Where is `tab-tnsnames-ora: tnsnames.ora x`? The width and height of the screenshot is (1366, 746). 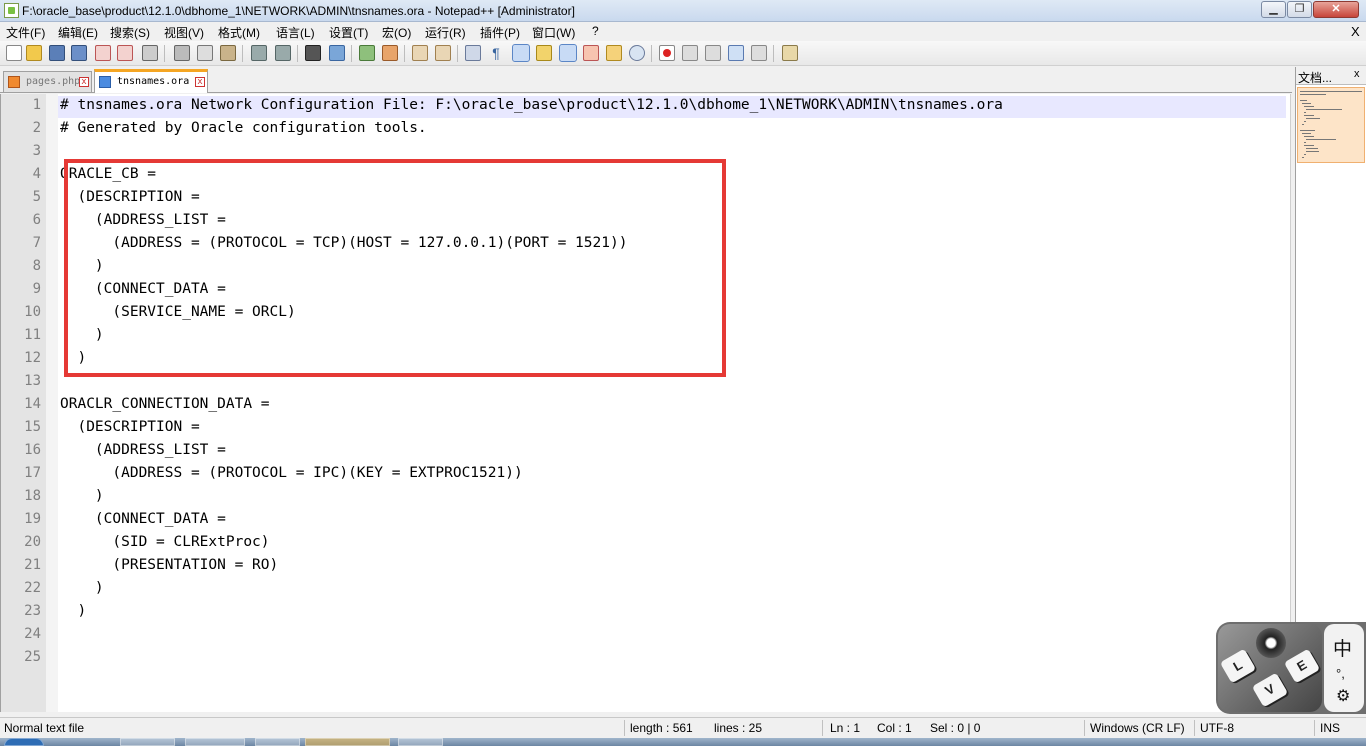
tab-tnsnames-ora: tnsnames.ora x is located at coordinates (151, 81).